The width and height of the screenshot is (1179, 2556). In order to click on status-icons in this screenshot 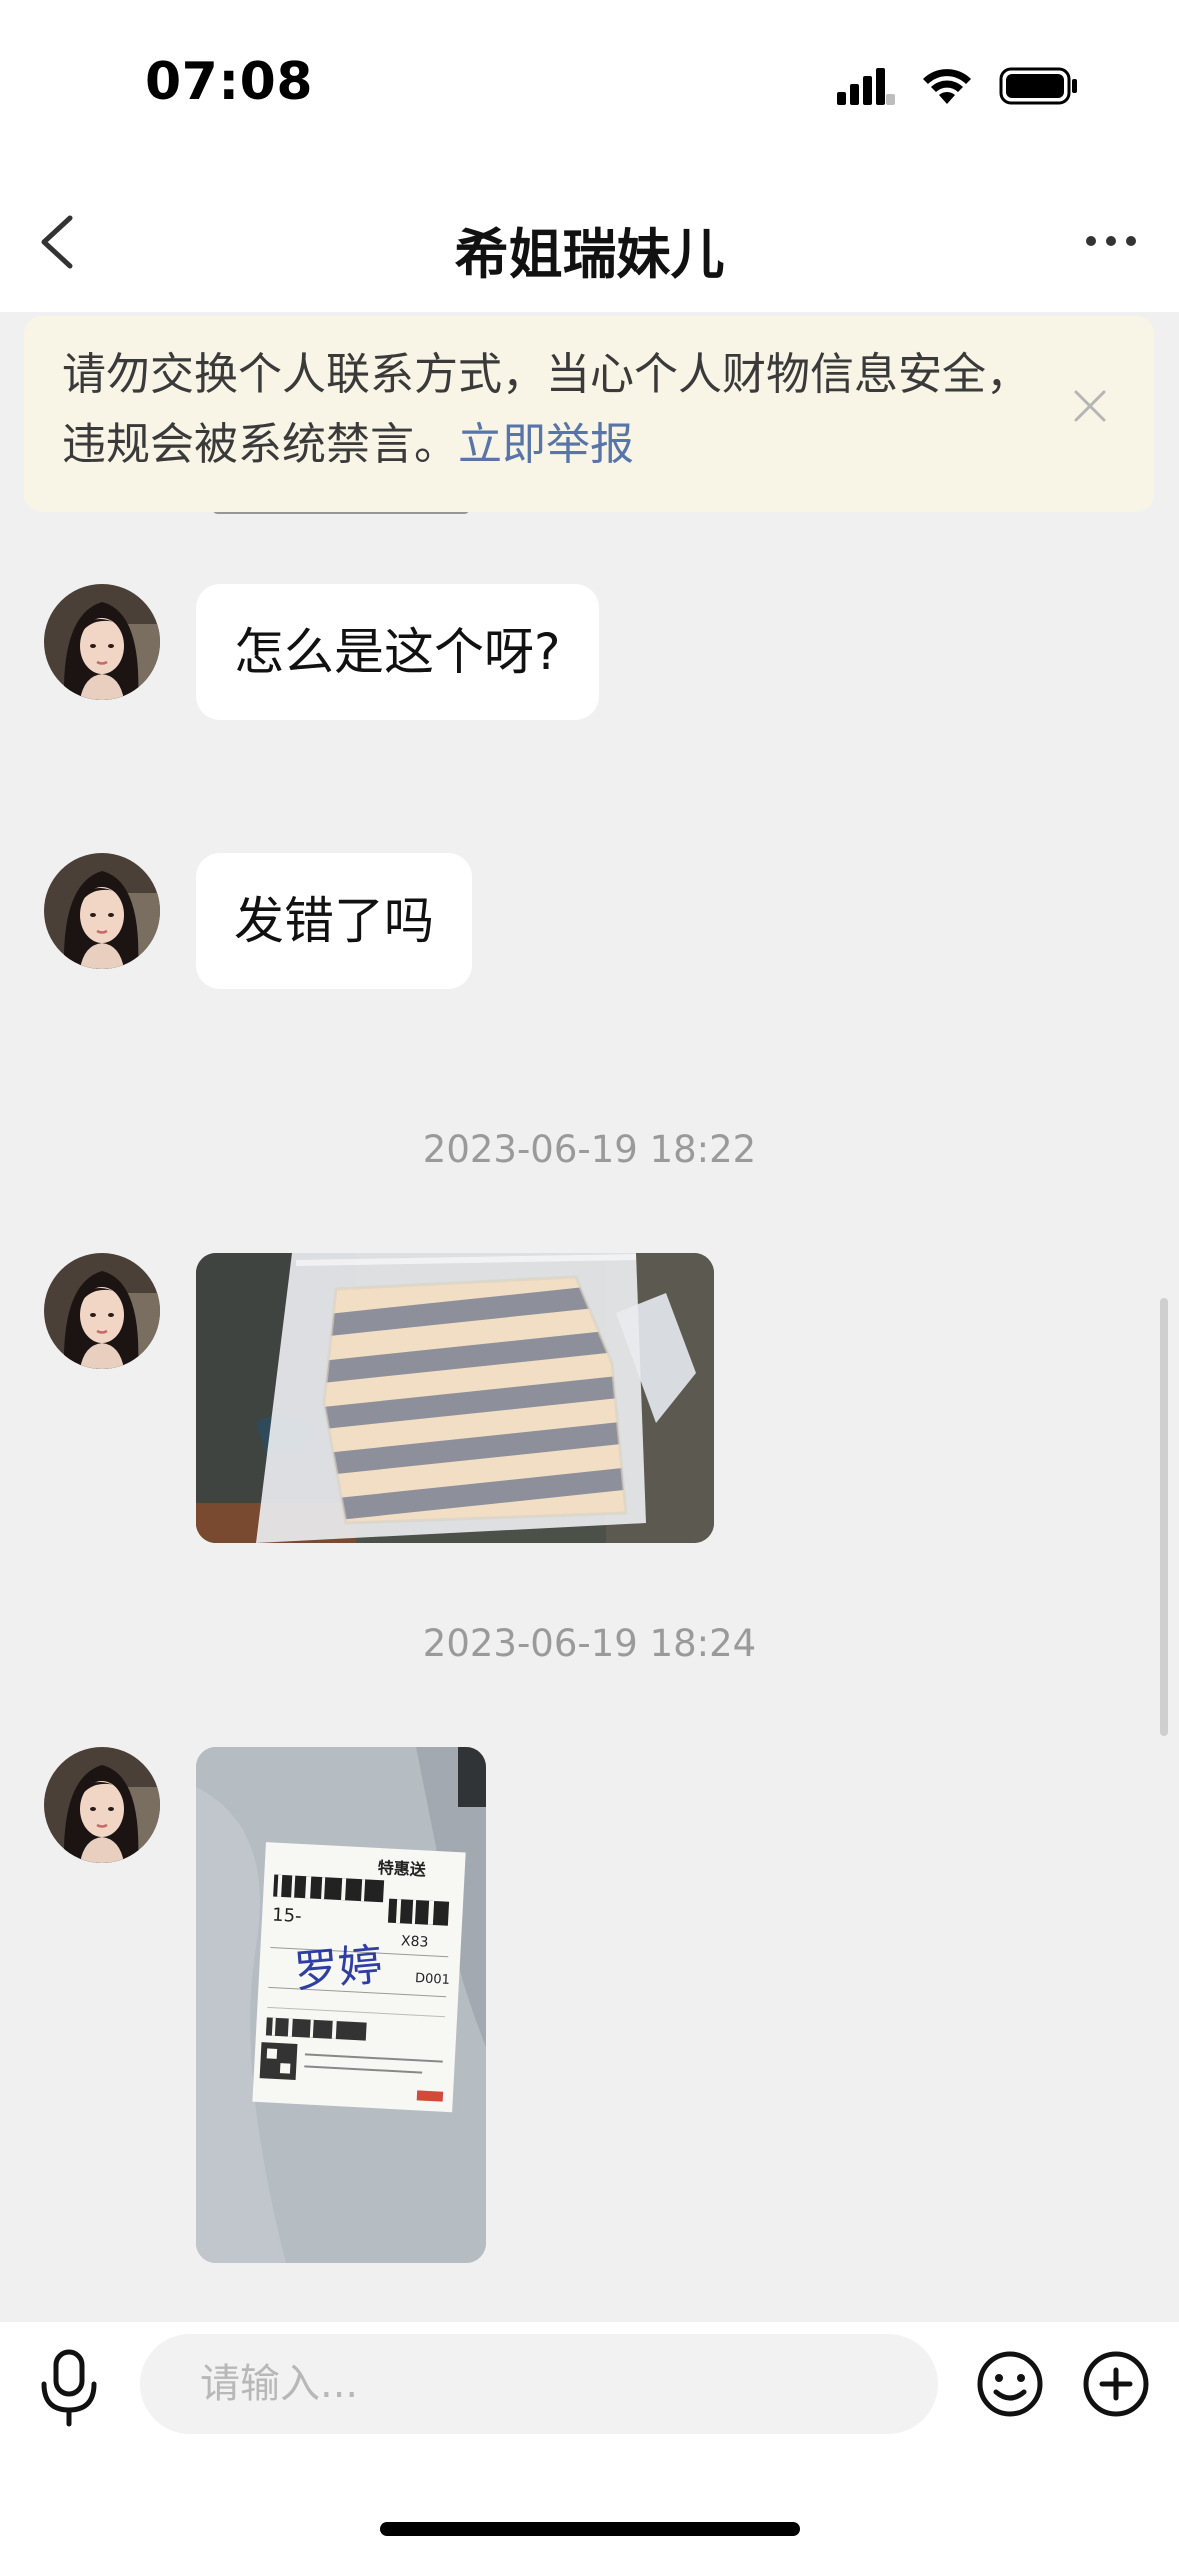, I will do `click(958, 86)`.